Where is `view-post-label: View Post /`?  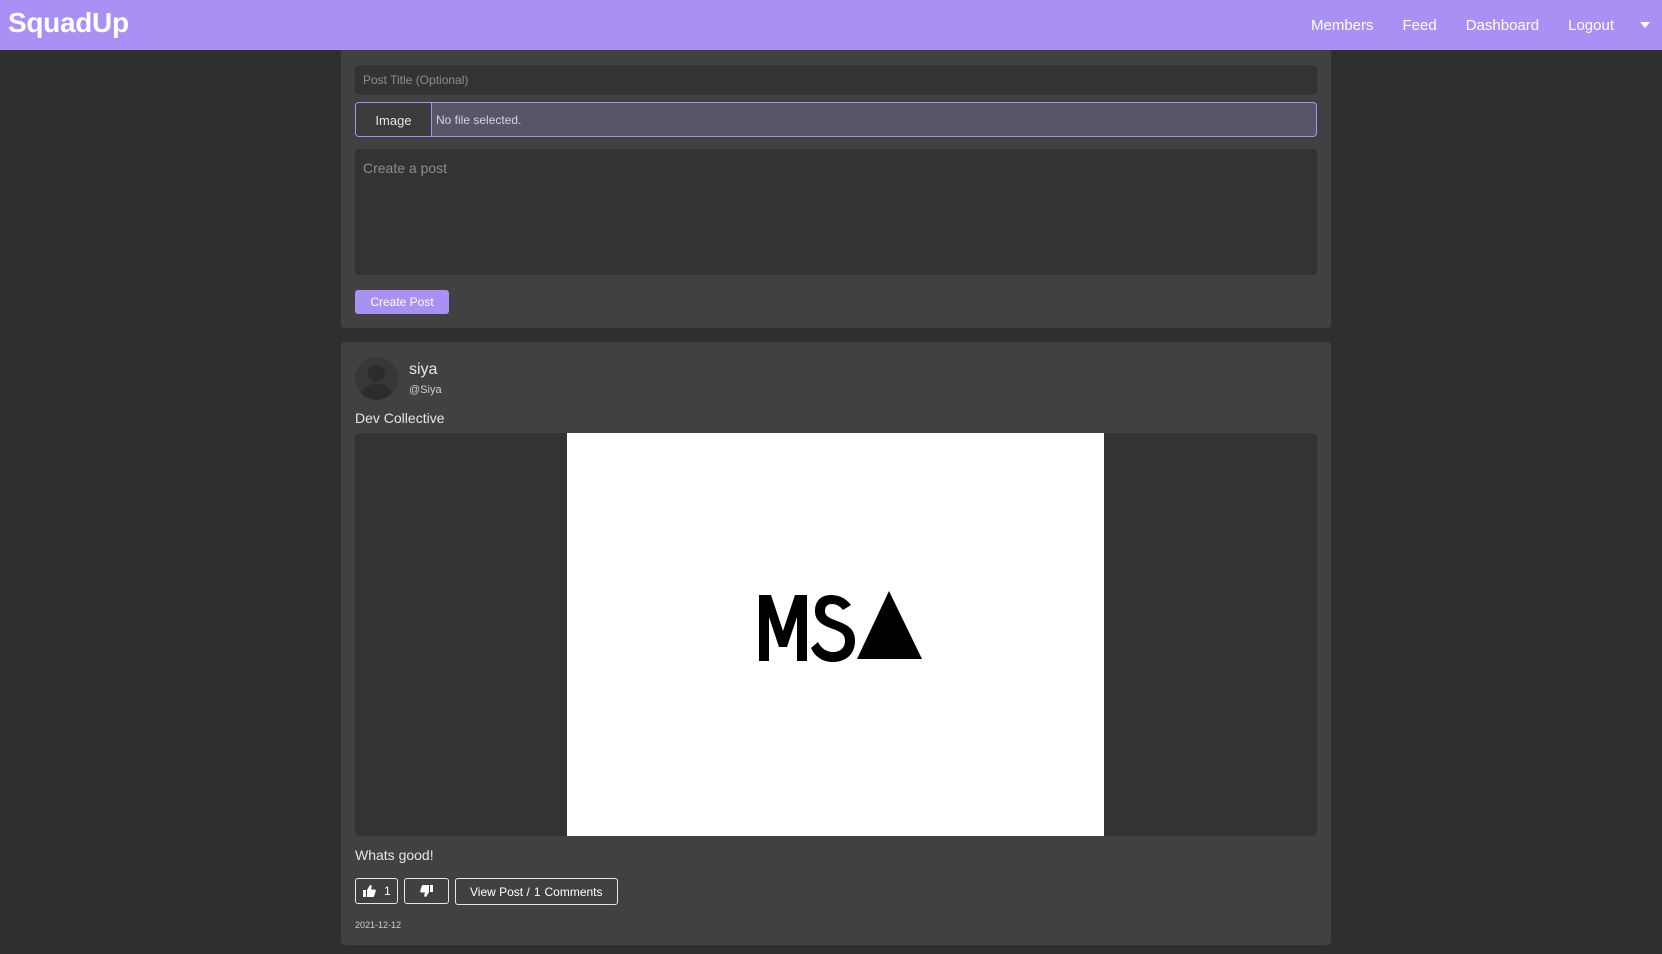
view-post-label: View Post / is located at coordinates (500, 891).